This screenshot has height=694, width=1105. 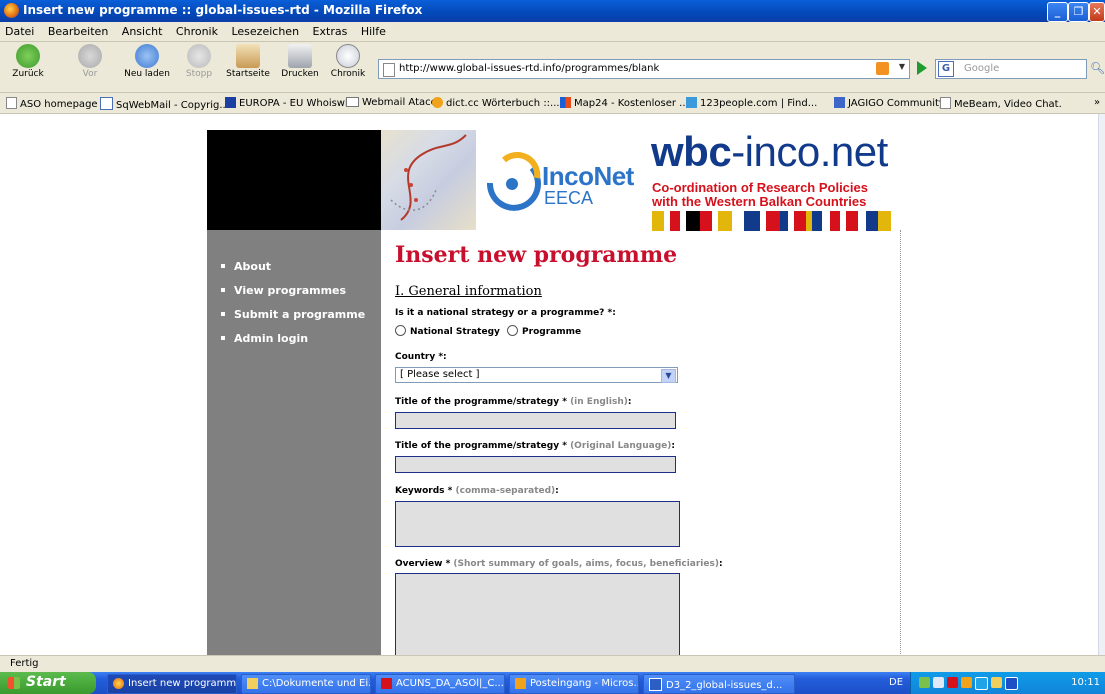 I want to click on volume-icon, so click(x=938, y=682).